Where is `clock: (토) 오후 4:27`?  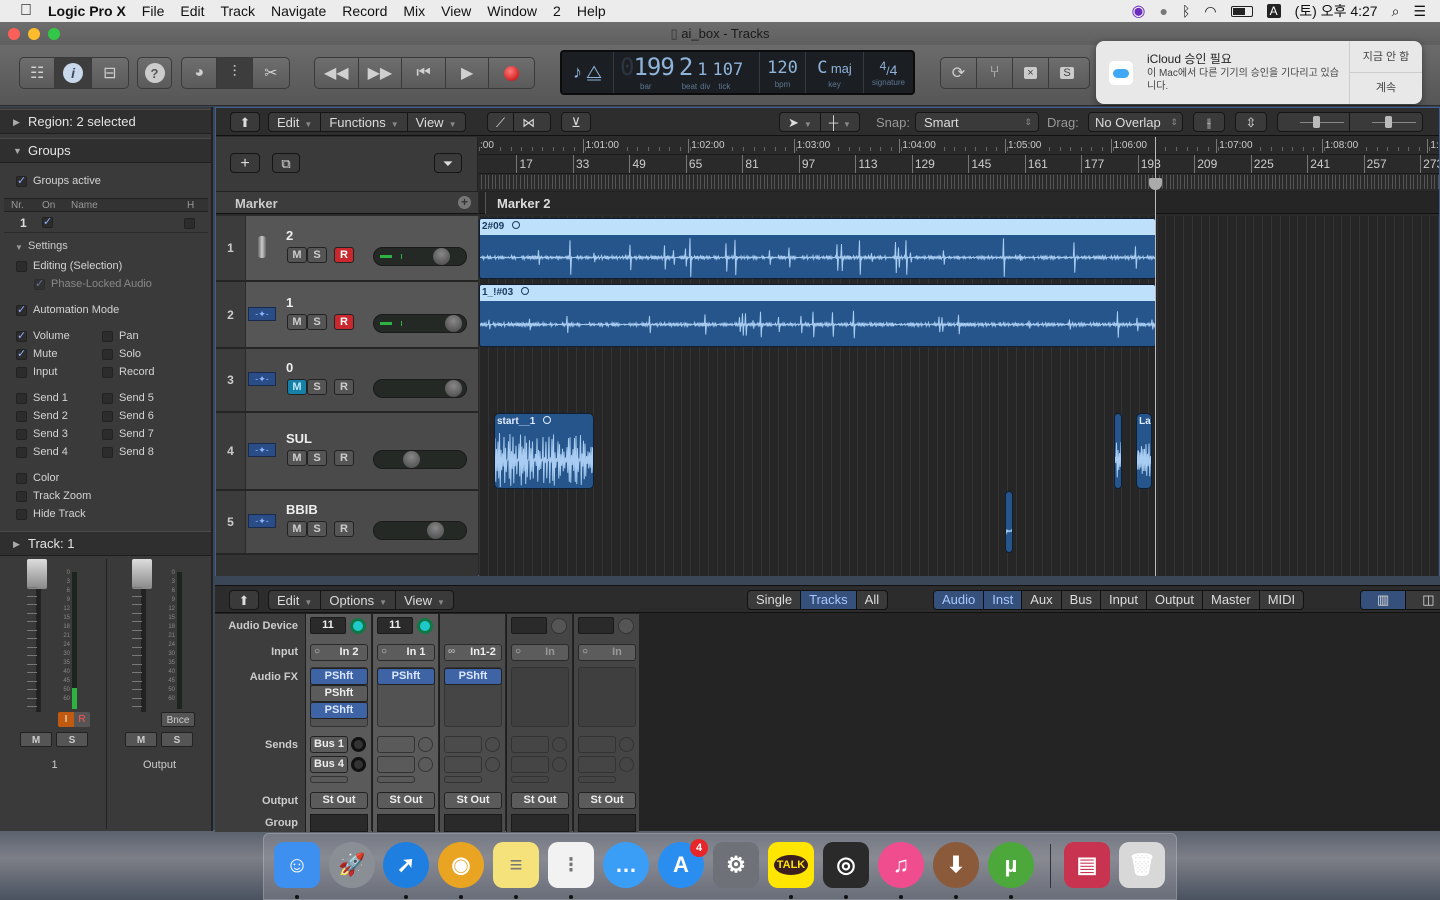
clock: (토) 오후 4:27 is located at coordinates (1336, 11).